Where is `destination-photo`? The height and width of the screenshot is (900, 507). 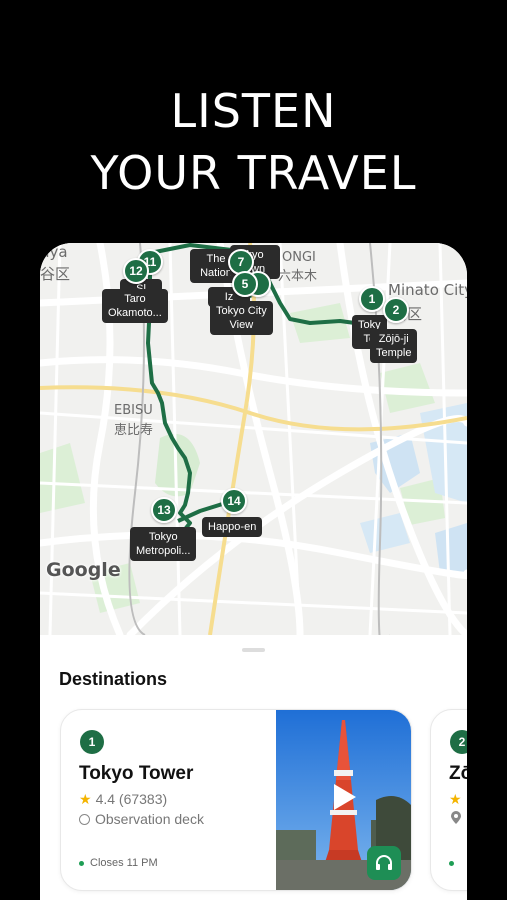 destination-photo is located at coordinates (343, 800).